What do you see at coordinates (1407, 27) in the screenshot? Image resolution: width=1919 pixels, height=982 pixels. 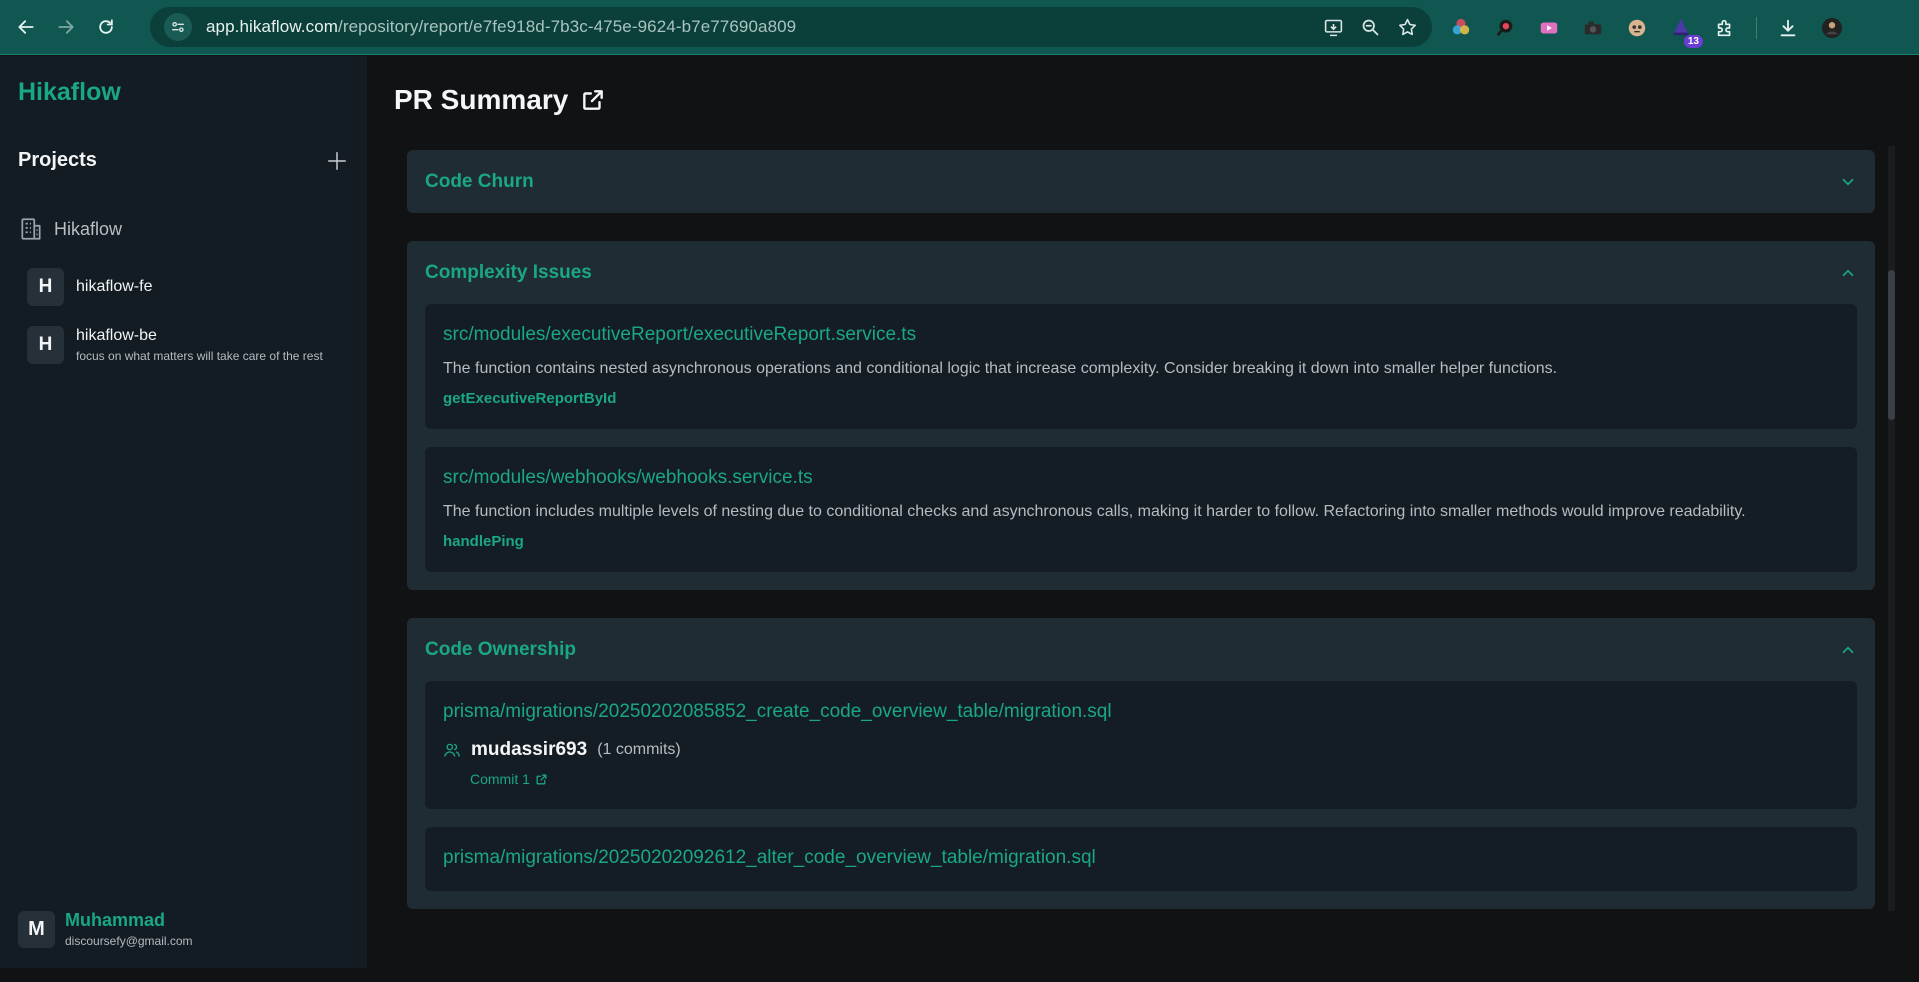 I see `bookmark-star-icon` at bounding box center [1407, 27].